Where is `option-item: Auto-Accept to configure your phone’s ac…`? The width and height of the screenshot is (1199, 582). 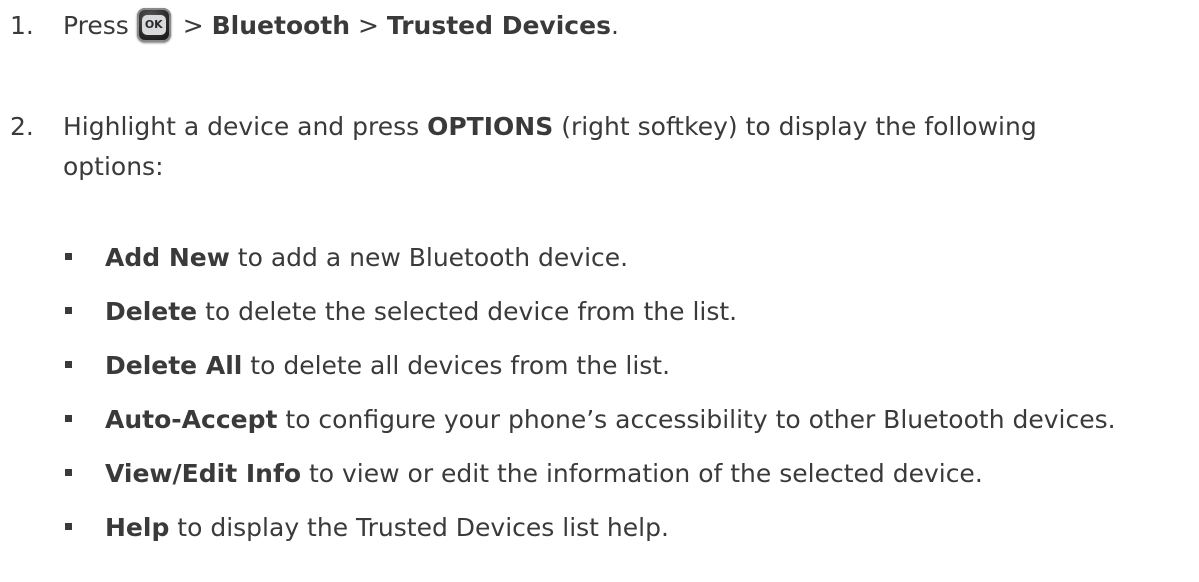 option-item: Auto-Accept to configure your phone’s ac… is located at coordinates (589, 420).